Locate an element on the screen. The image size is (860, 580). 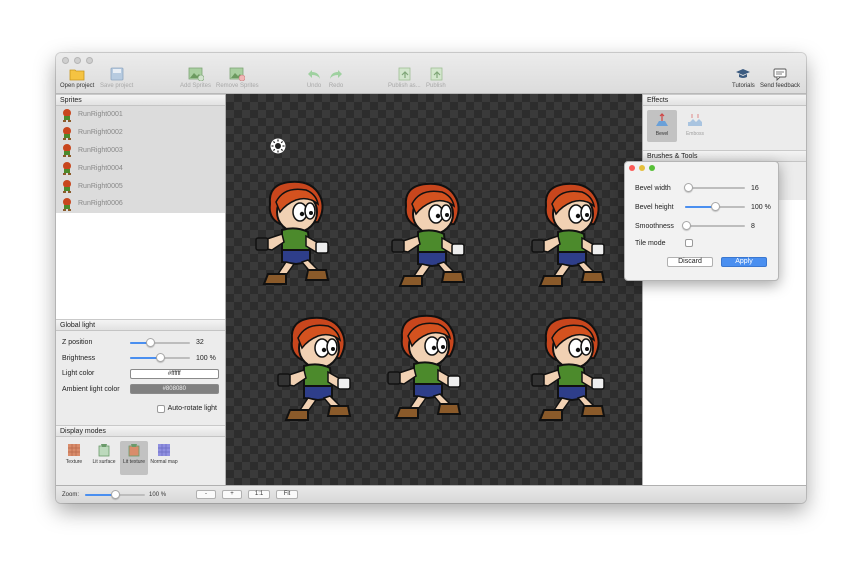
sprite-item: RunRight0001 is located at coordinates (140, 115).